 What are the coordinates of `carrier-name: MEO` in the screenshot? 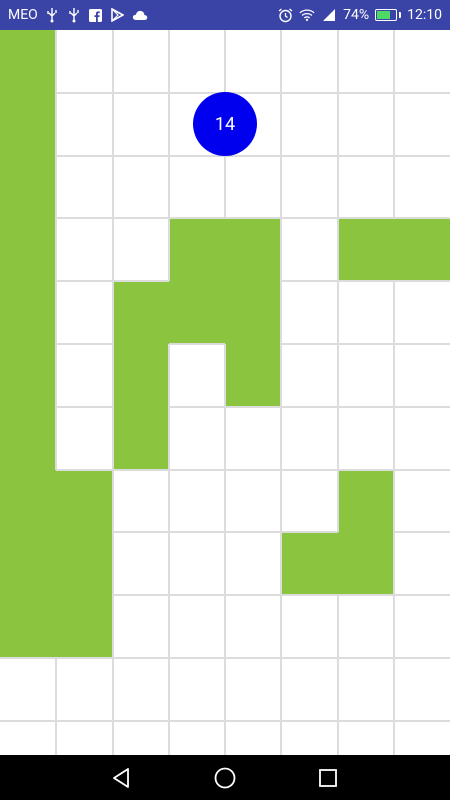 It's located at (23, 15).